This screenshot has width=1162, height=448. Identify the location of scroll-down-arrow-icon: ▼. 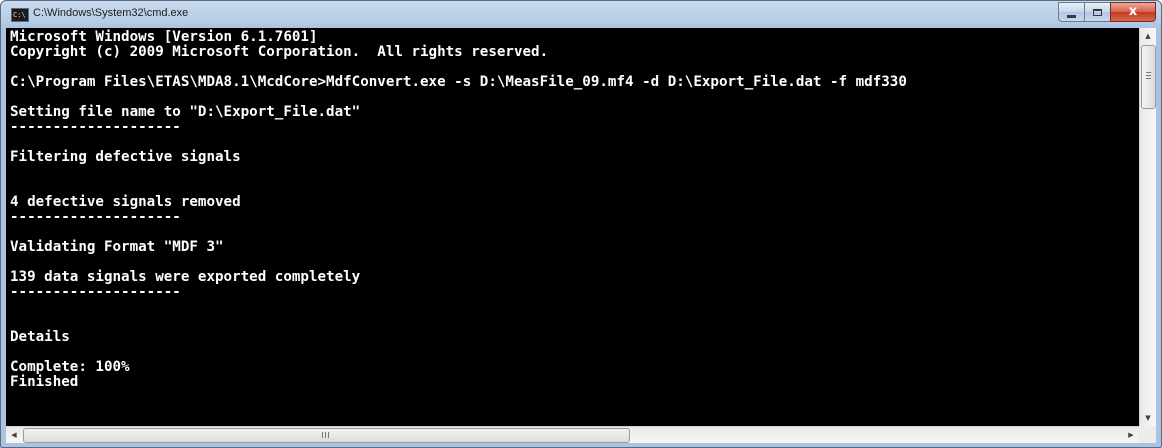
(1148, 418).